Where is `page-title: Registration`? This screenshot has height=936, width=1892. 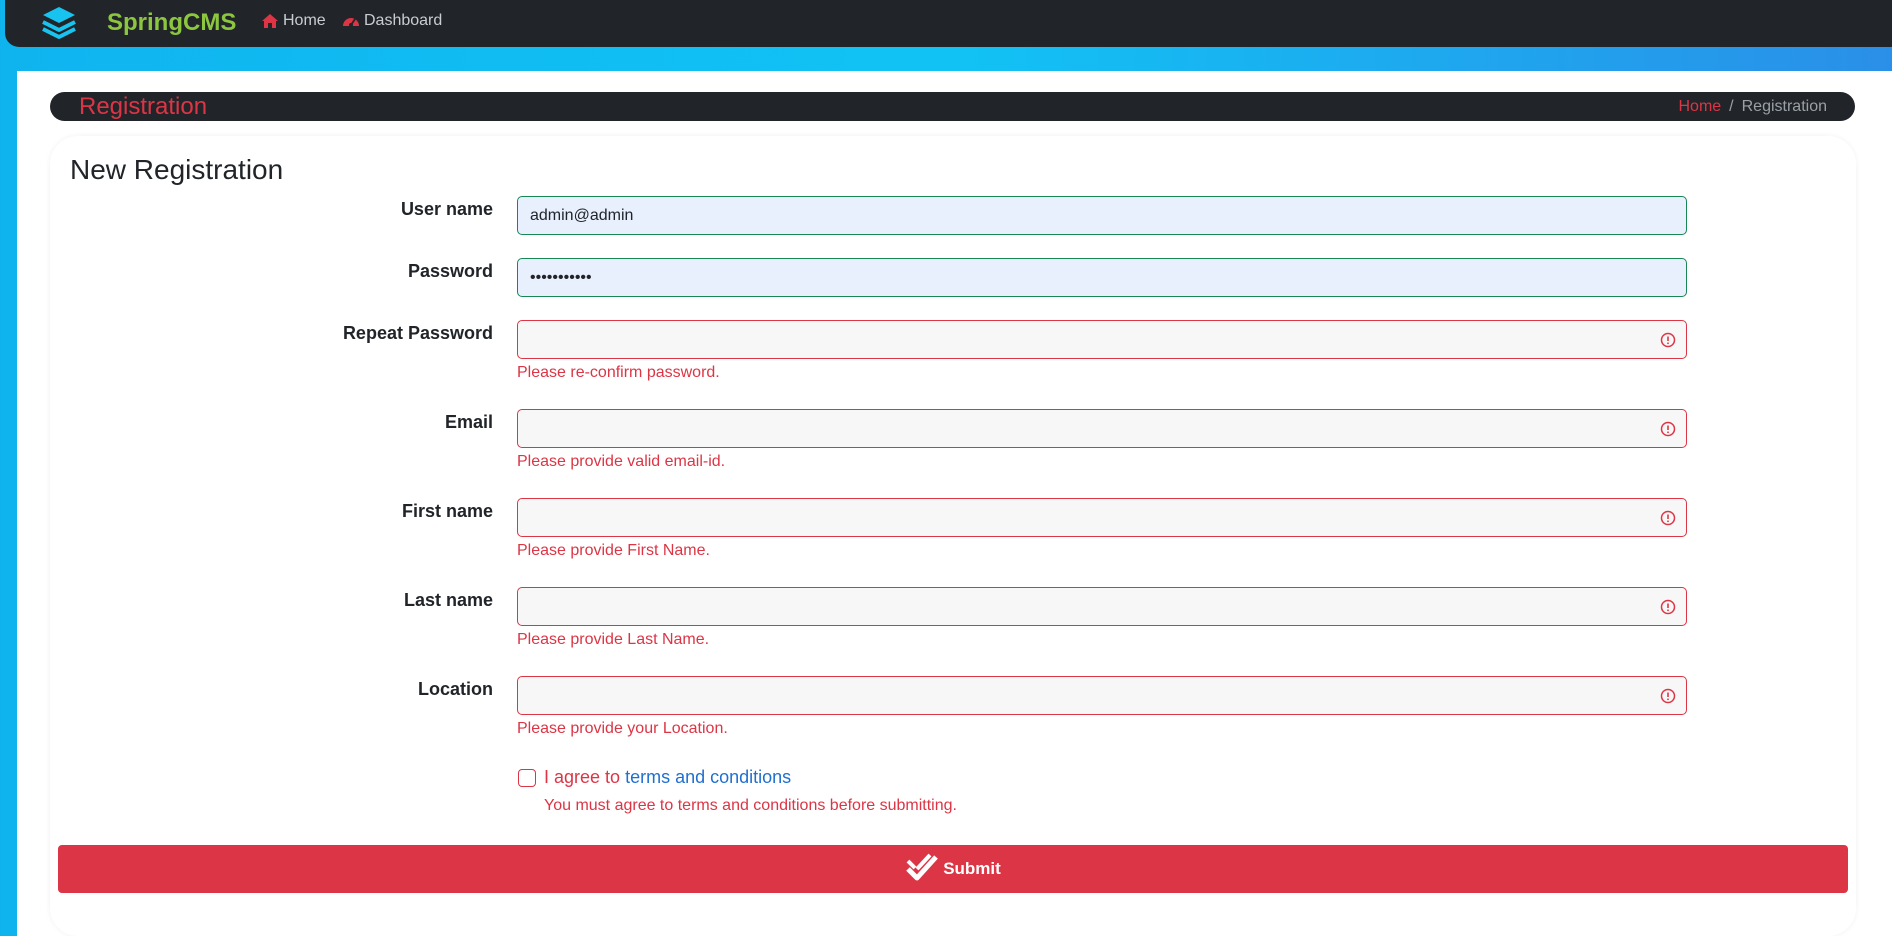
page-title: Registration is located at coordinates (143, 106).